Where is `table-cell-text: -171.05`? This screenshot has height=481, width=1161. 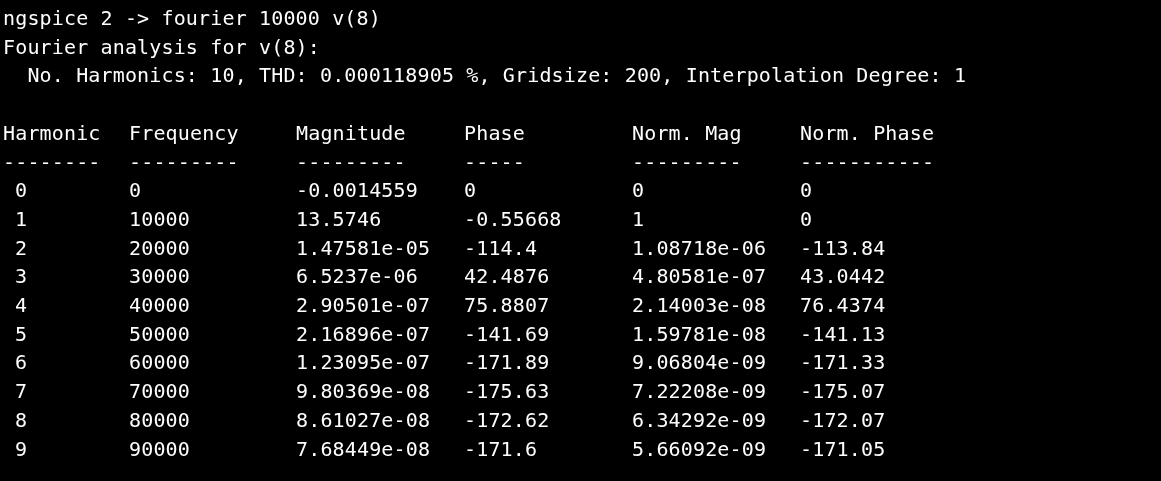
table-cell-text: -171.05 is located at coordinates (843, 449).